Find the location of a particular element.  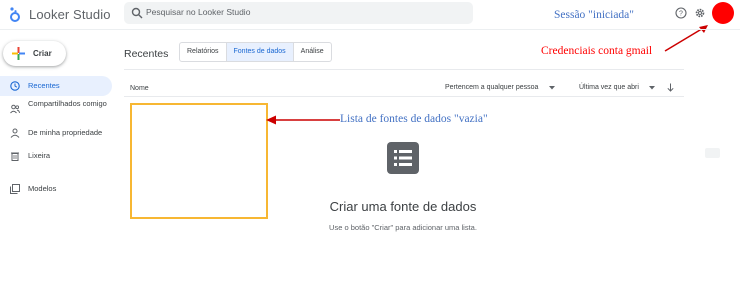

empty-state-title: Criar uma fonte de dados is located at coordinates (403, 206).